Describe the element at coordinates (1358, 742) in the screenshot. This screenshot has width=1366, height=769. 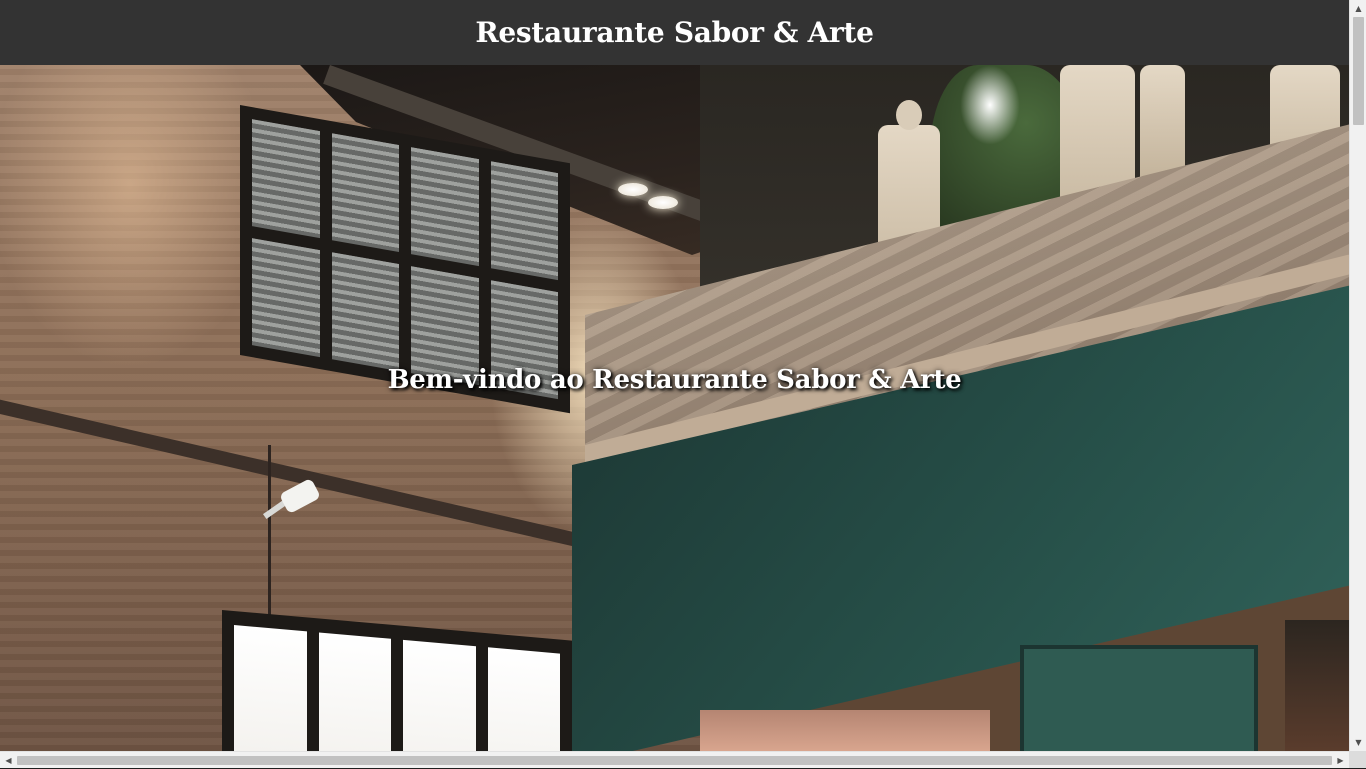
I see `scroll-down-arrow-icon: ▼` at that location.